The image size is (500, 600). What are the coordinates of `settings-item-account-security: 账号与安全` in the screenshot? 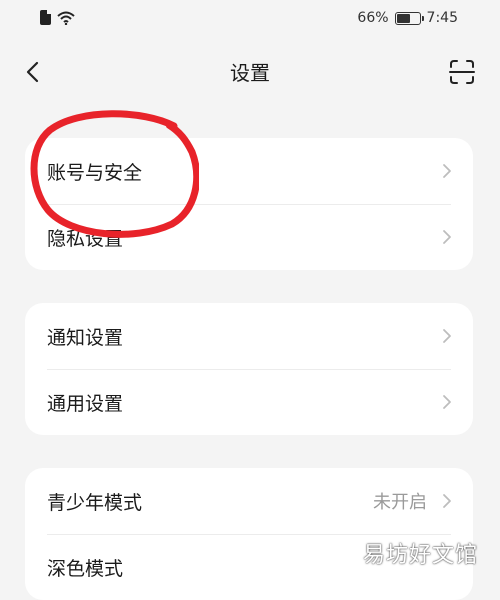 It's located at (249, 171).